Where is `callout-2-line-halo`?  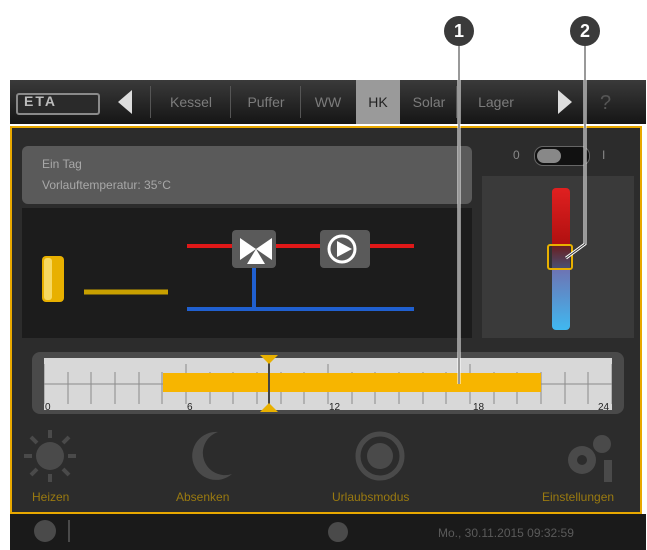
callout-2-line-halo is located at coordinates (576, 153).